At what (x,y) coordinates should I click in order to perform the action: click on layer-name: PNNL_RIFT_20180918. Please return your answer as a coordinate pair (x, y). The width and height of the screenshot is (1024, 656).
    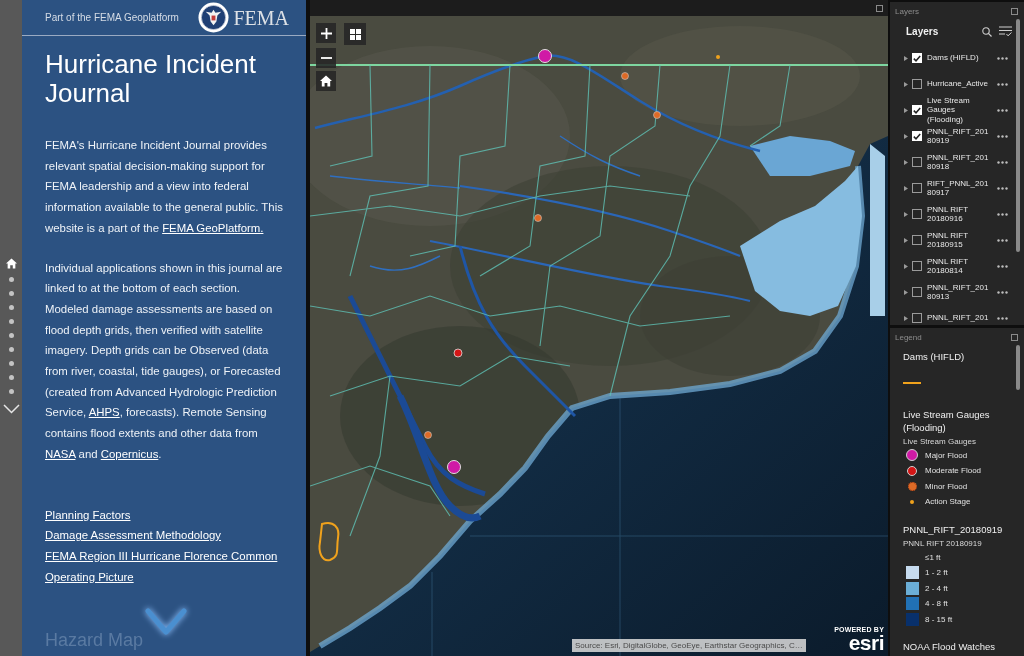
    Looking at the image, I should click on (958, 162).